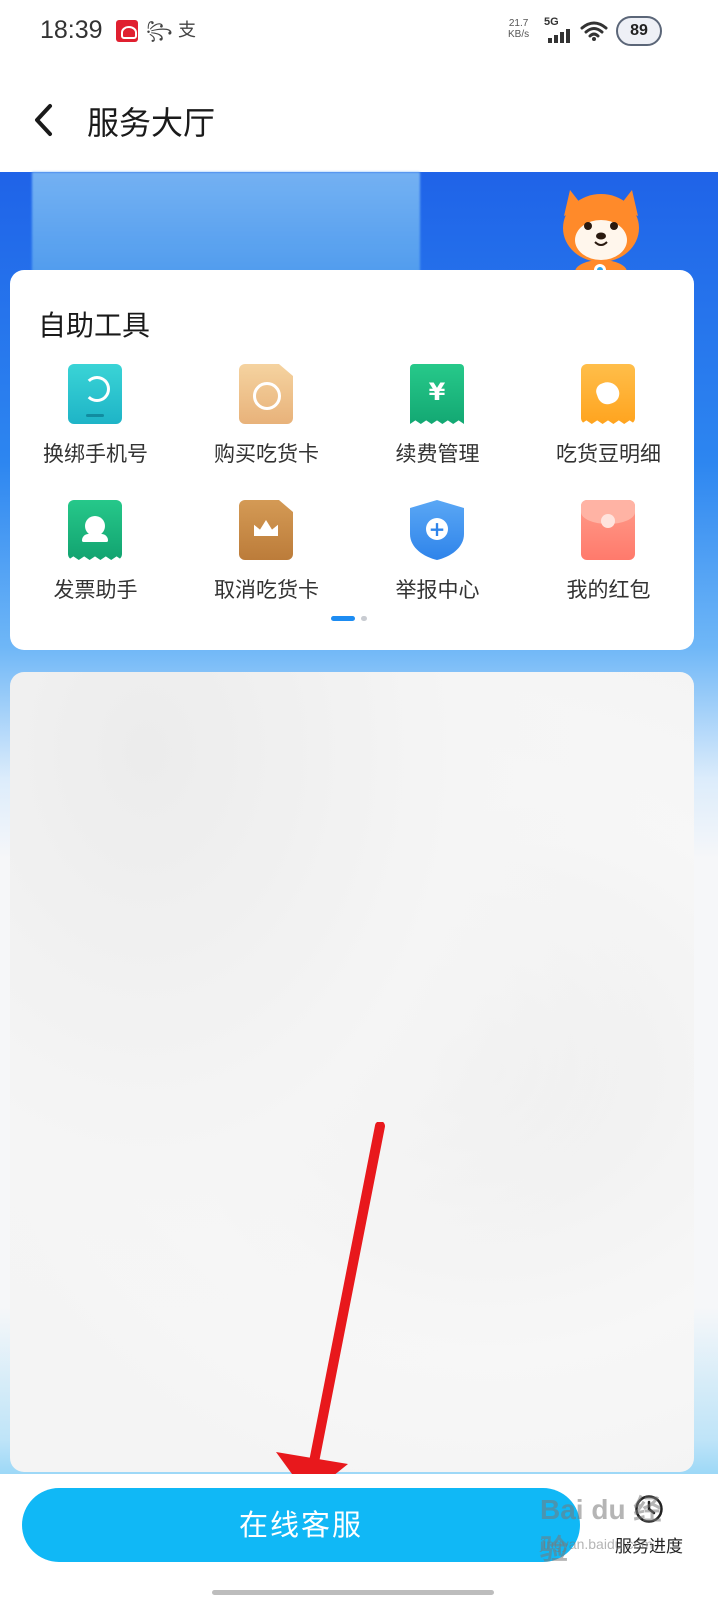  Describe the element at coordinates (159, 31) in the screenshot. I see `bird-notification-icon: ꧂` at that location.